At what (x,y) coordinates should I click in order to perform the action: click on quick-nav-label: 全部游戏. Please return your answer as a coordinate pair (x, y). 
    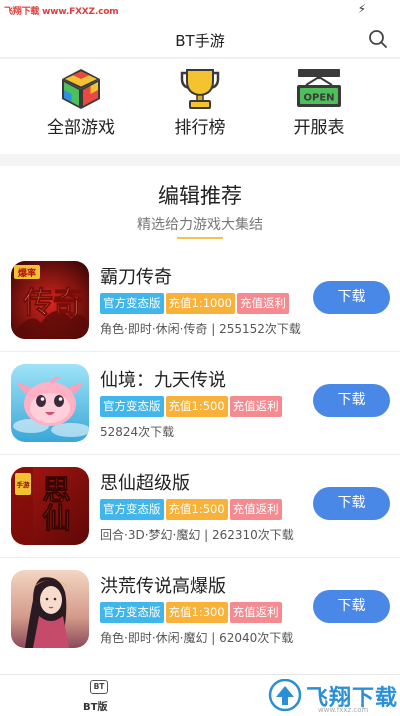
    Looking at the image, I should click on (81, 128).